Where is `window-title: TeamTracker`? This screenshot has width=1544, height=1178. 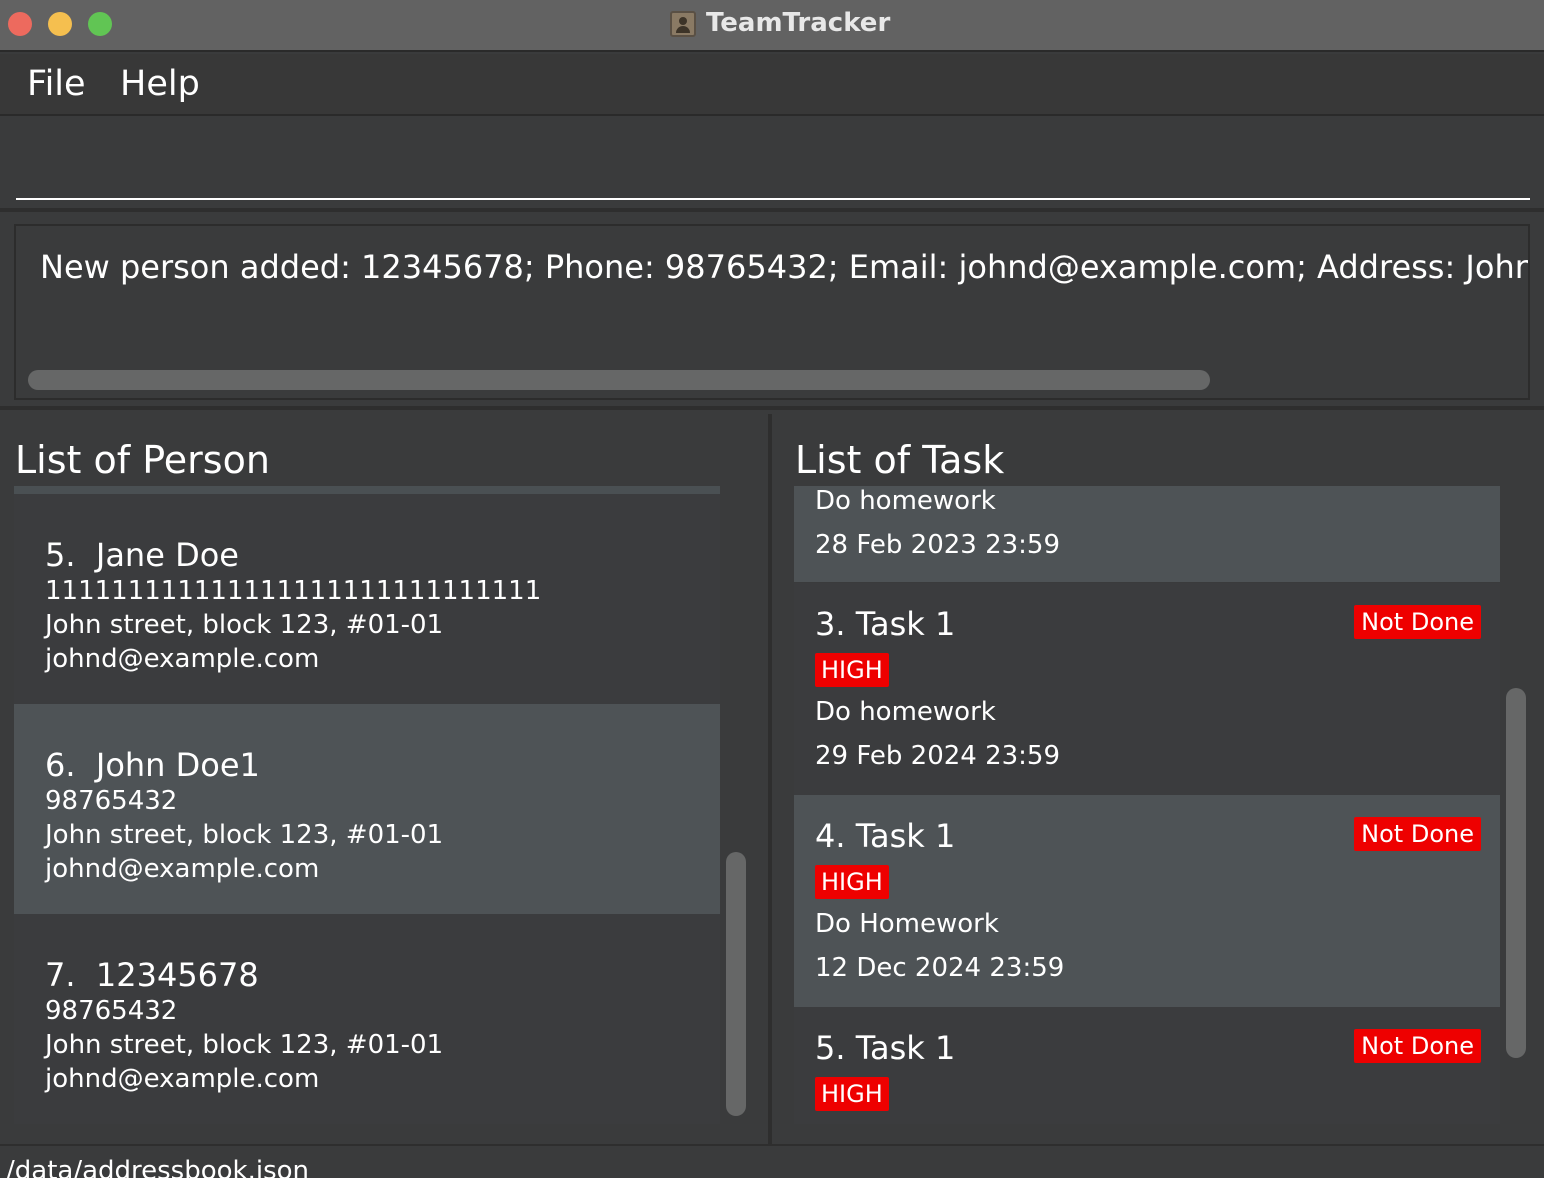 window-title: TeamTracker is located at coordinates (798, 23).